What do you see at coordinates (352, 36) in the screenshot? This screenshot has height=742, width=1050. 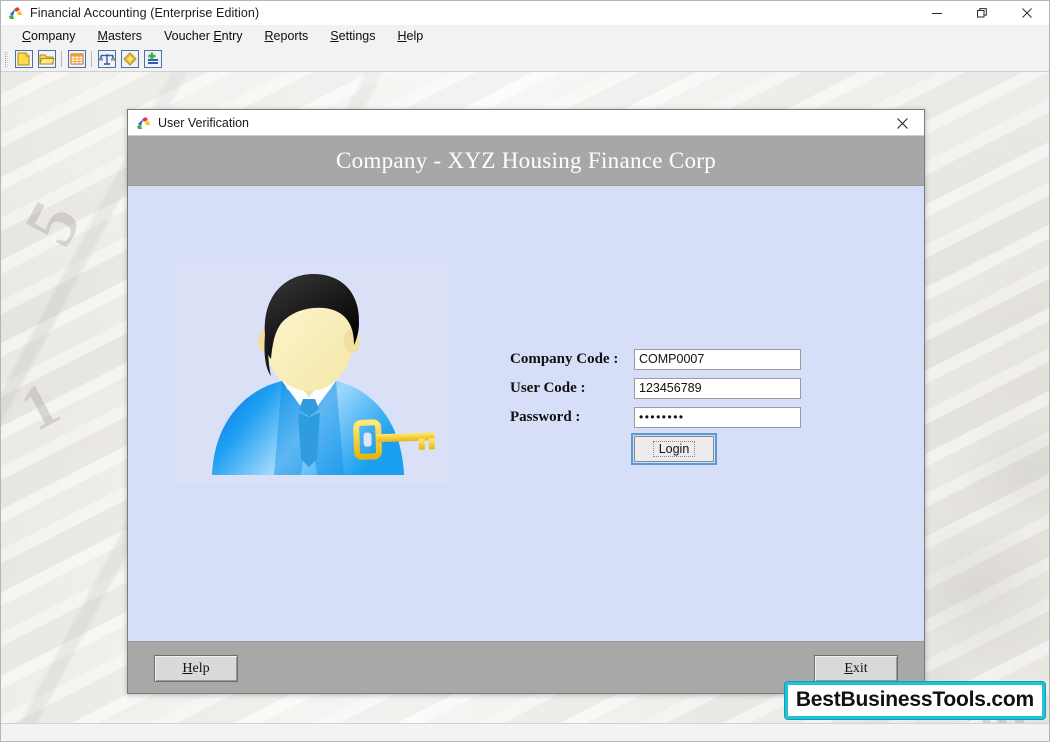 I see `menu-item-settings: Settings` at bounding box center [352, 36].